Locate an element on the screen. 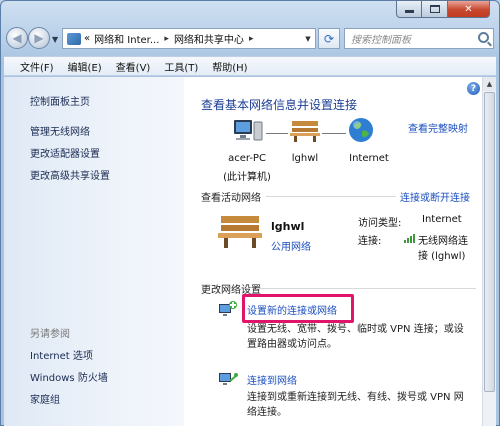 Image resolution: width=500 pixels, height=426 pixels. connect-to-network-desc-line1: 连接到或重新连接到无线、有线、拨号或 VPN 网 is located at coordinates (355, 397).